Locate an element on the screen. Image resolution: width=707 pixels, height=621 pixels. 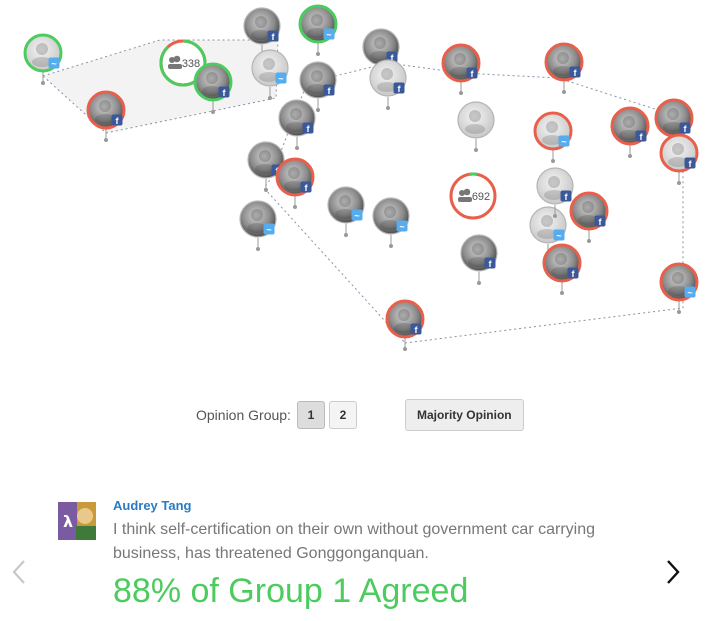
group-count-label: 338 is located at coordinates (191, 64).